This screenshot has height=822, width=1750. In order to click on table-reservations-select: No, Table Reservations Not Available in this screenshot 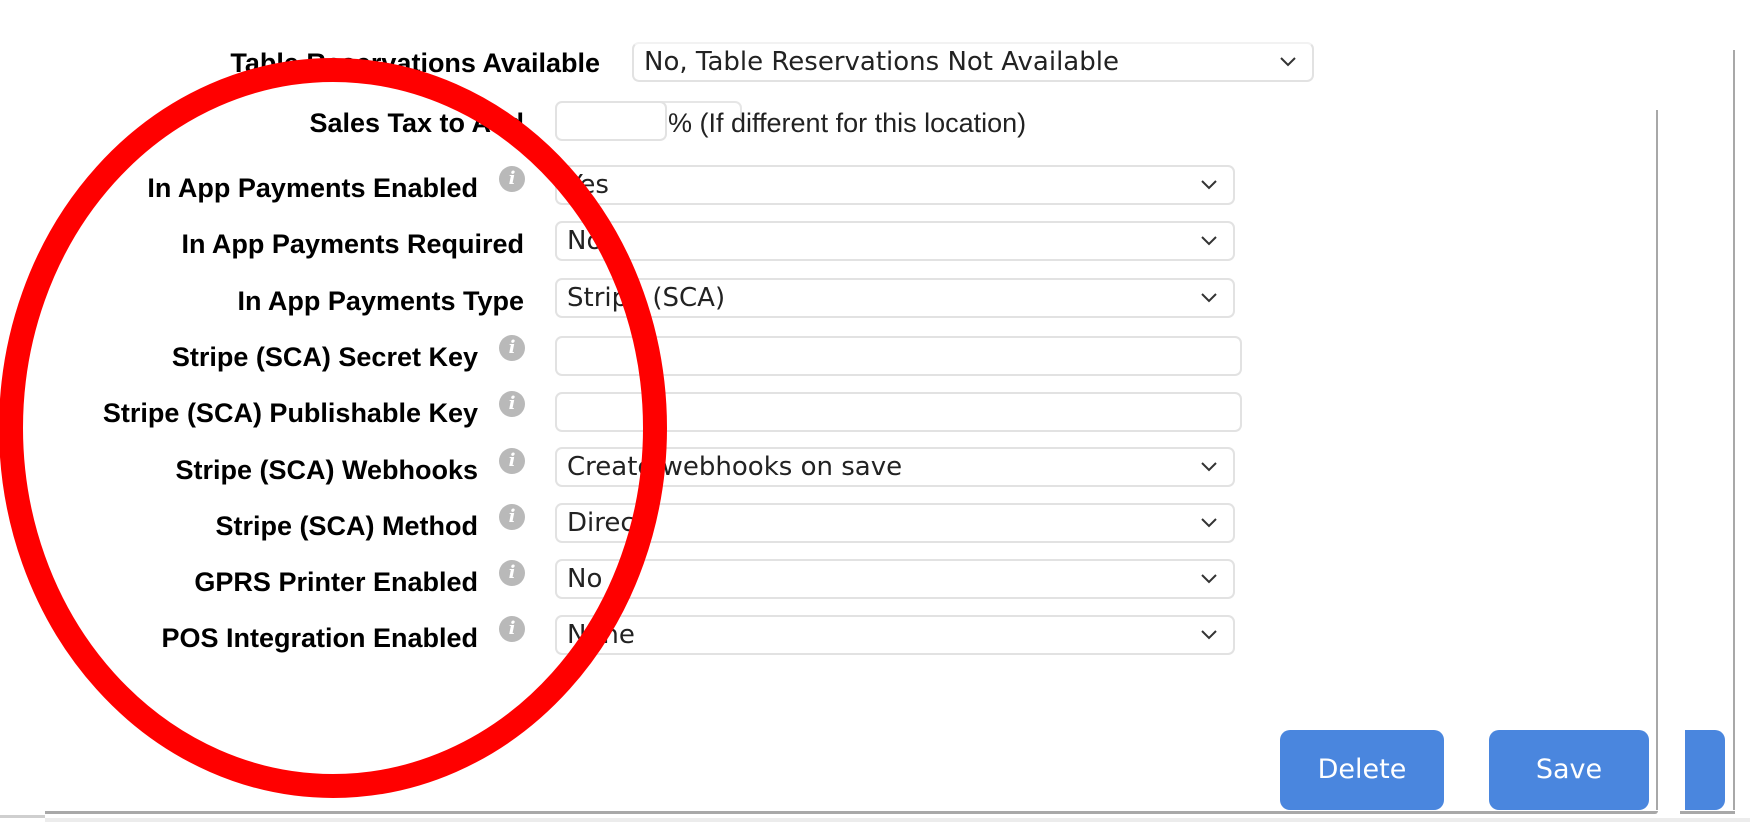, I will do `click(973, 62)`.